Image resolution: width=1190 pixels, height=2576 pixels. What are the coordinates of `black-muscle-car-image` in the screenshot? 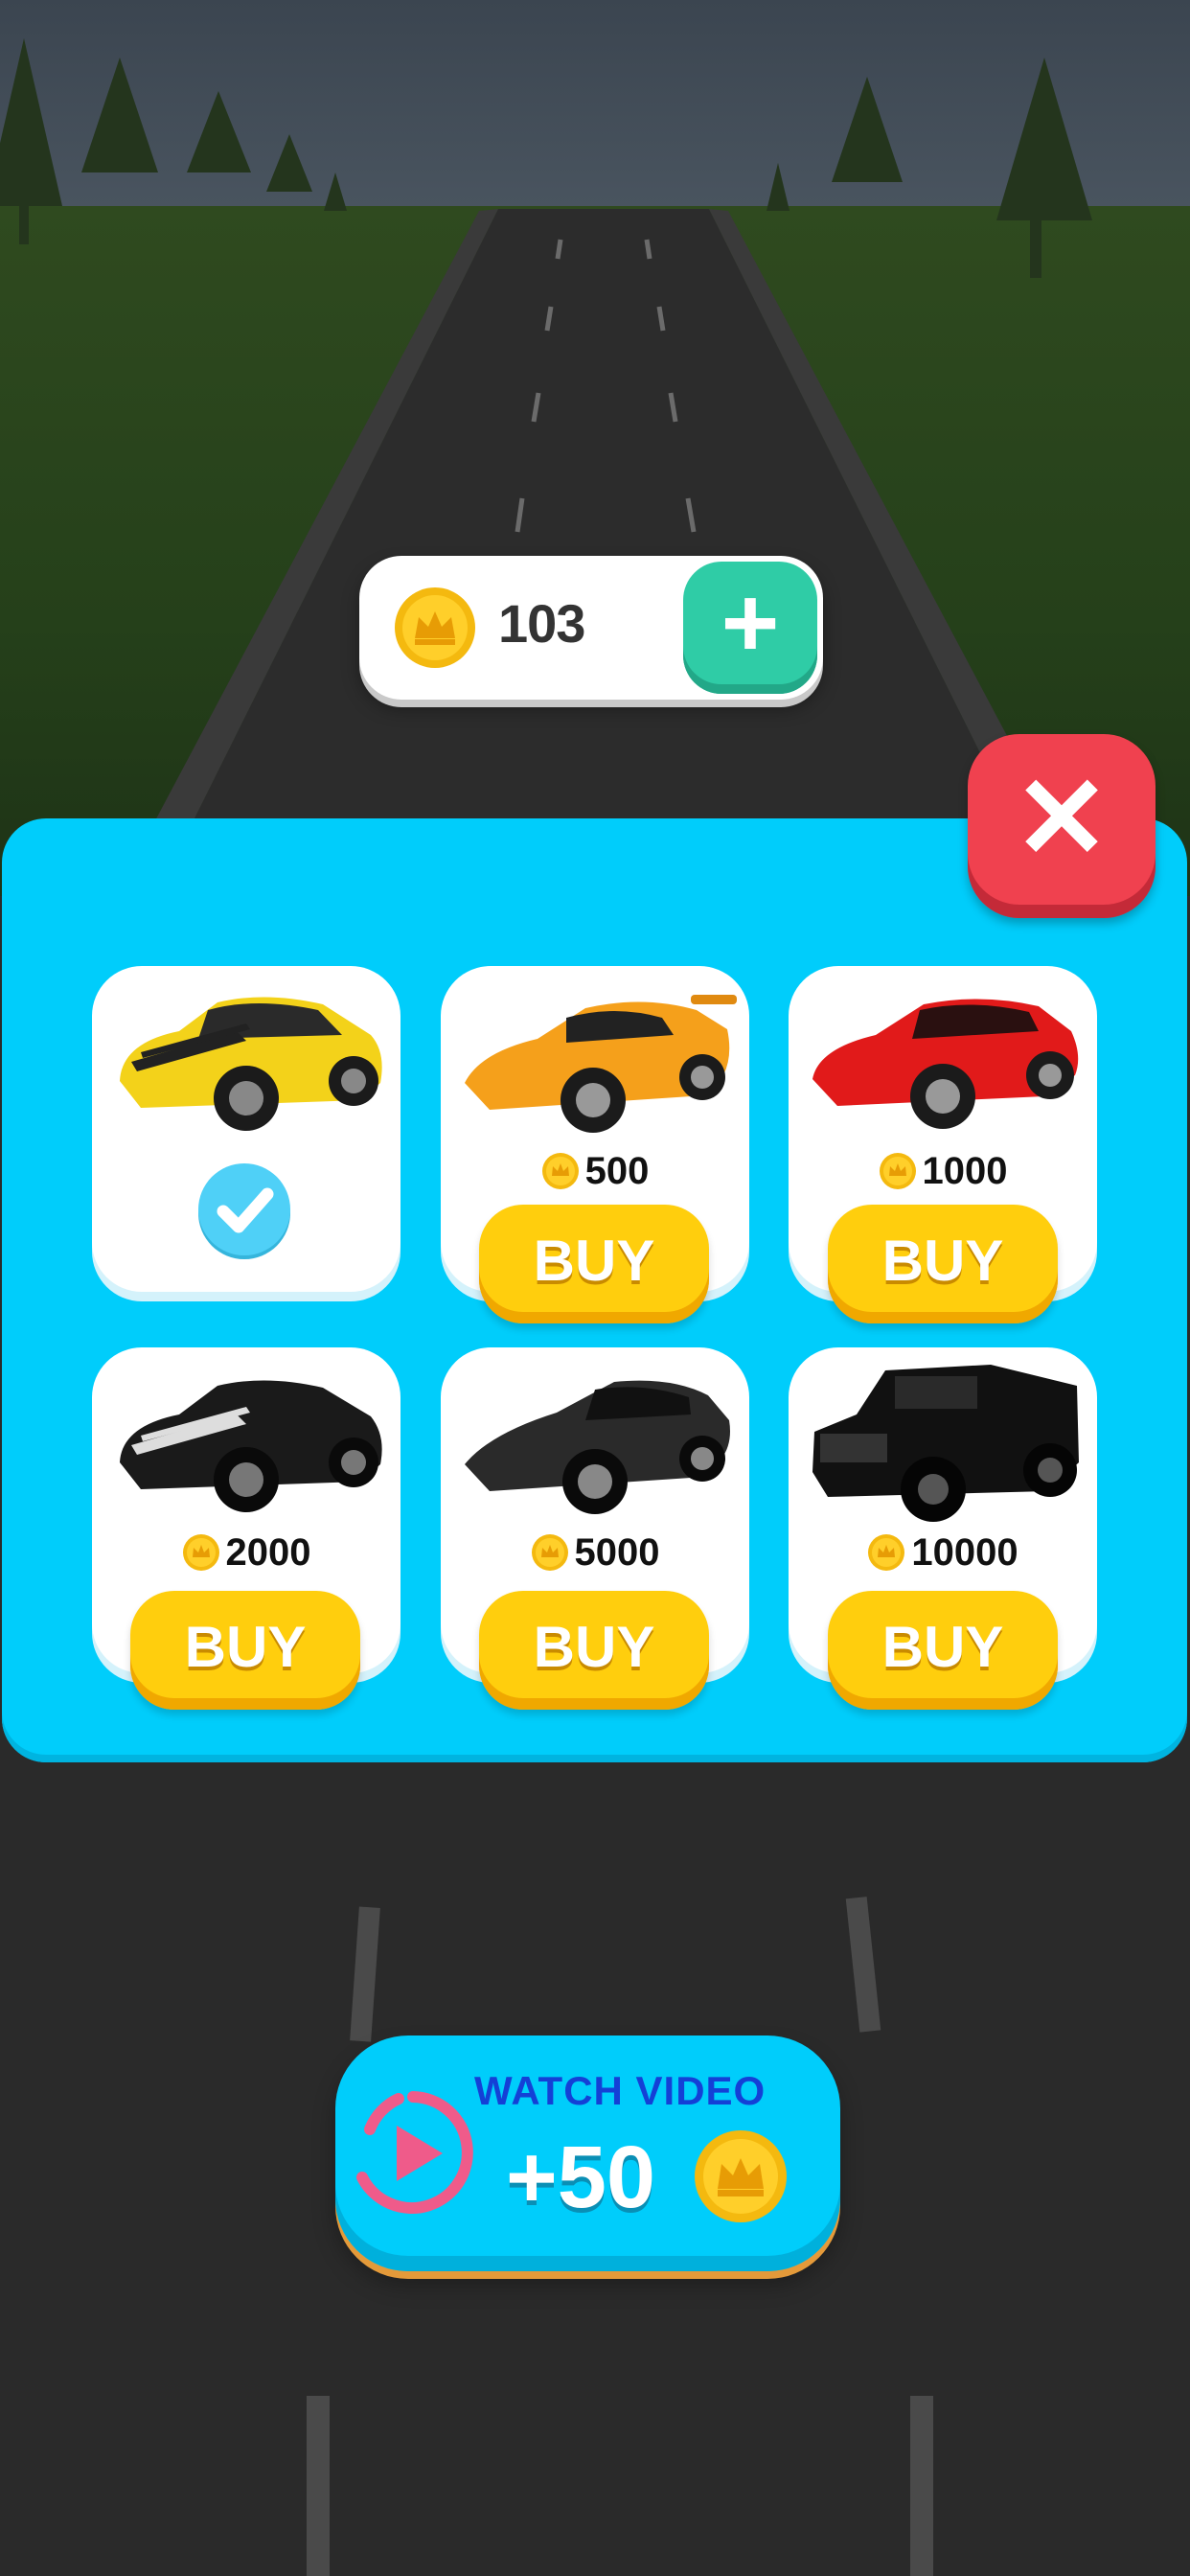 It's located at (251, 1446).